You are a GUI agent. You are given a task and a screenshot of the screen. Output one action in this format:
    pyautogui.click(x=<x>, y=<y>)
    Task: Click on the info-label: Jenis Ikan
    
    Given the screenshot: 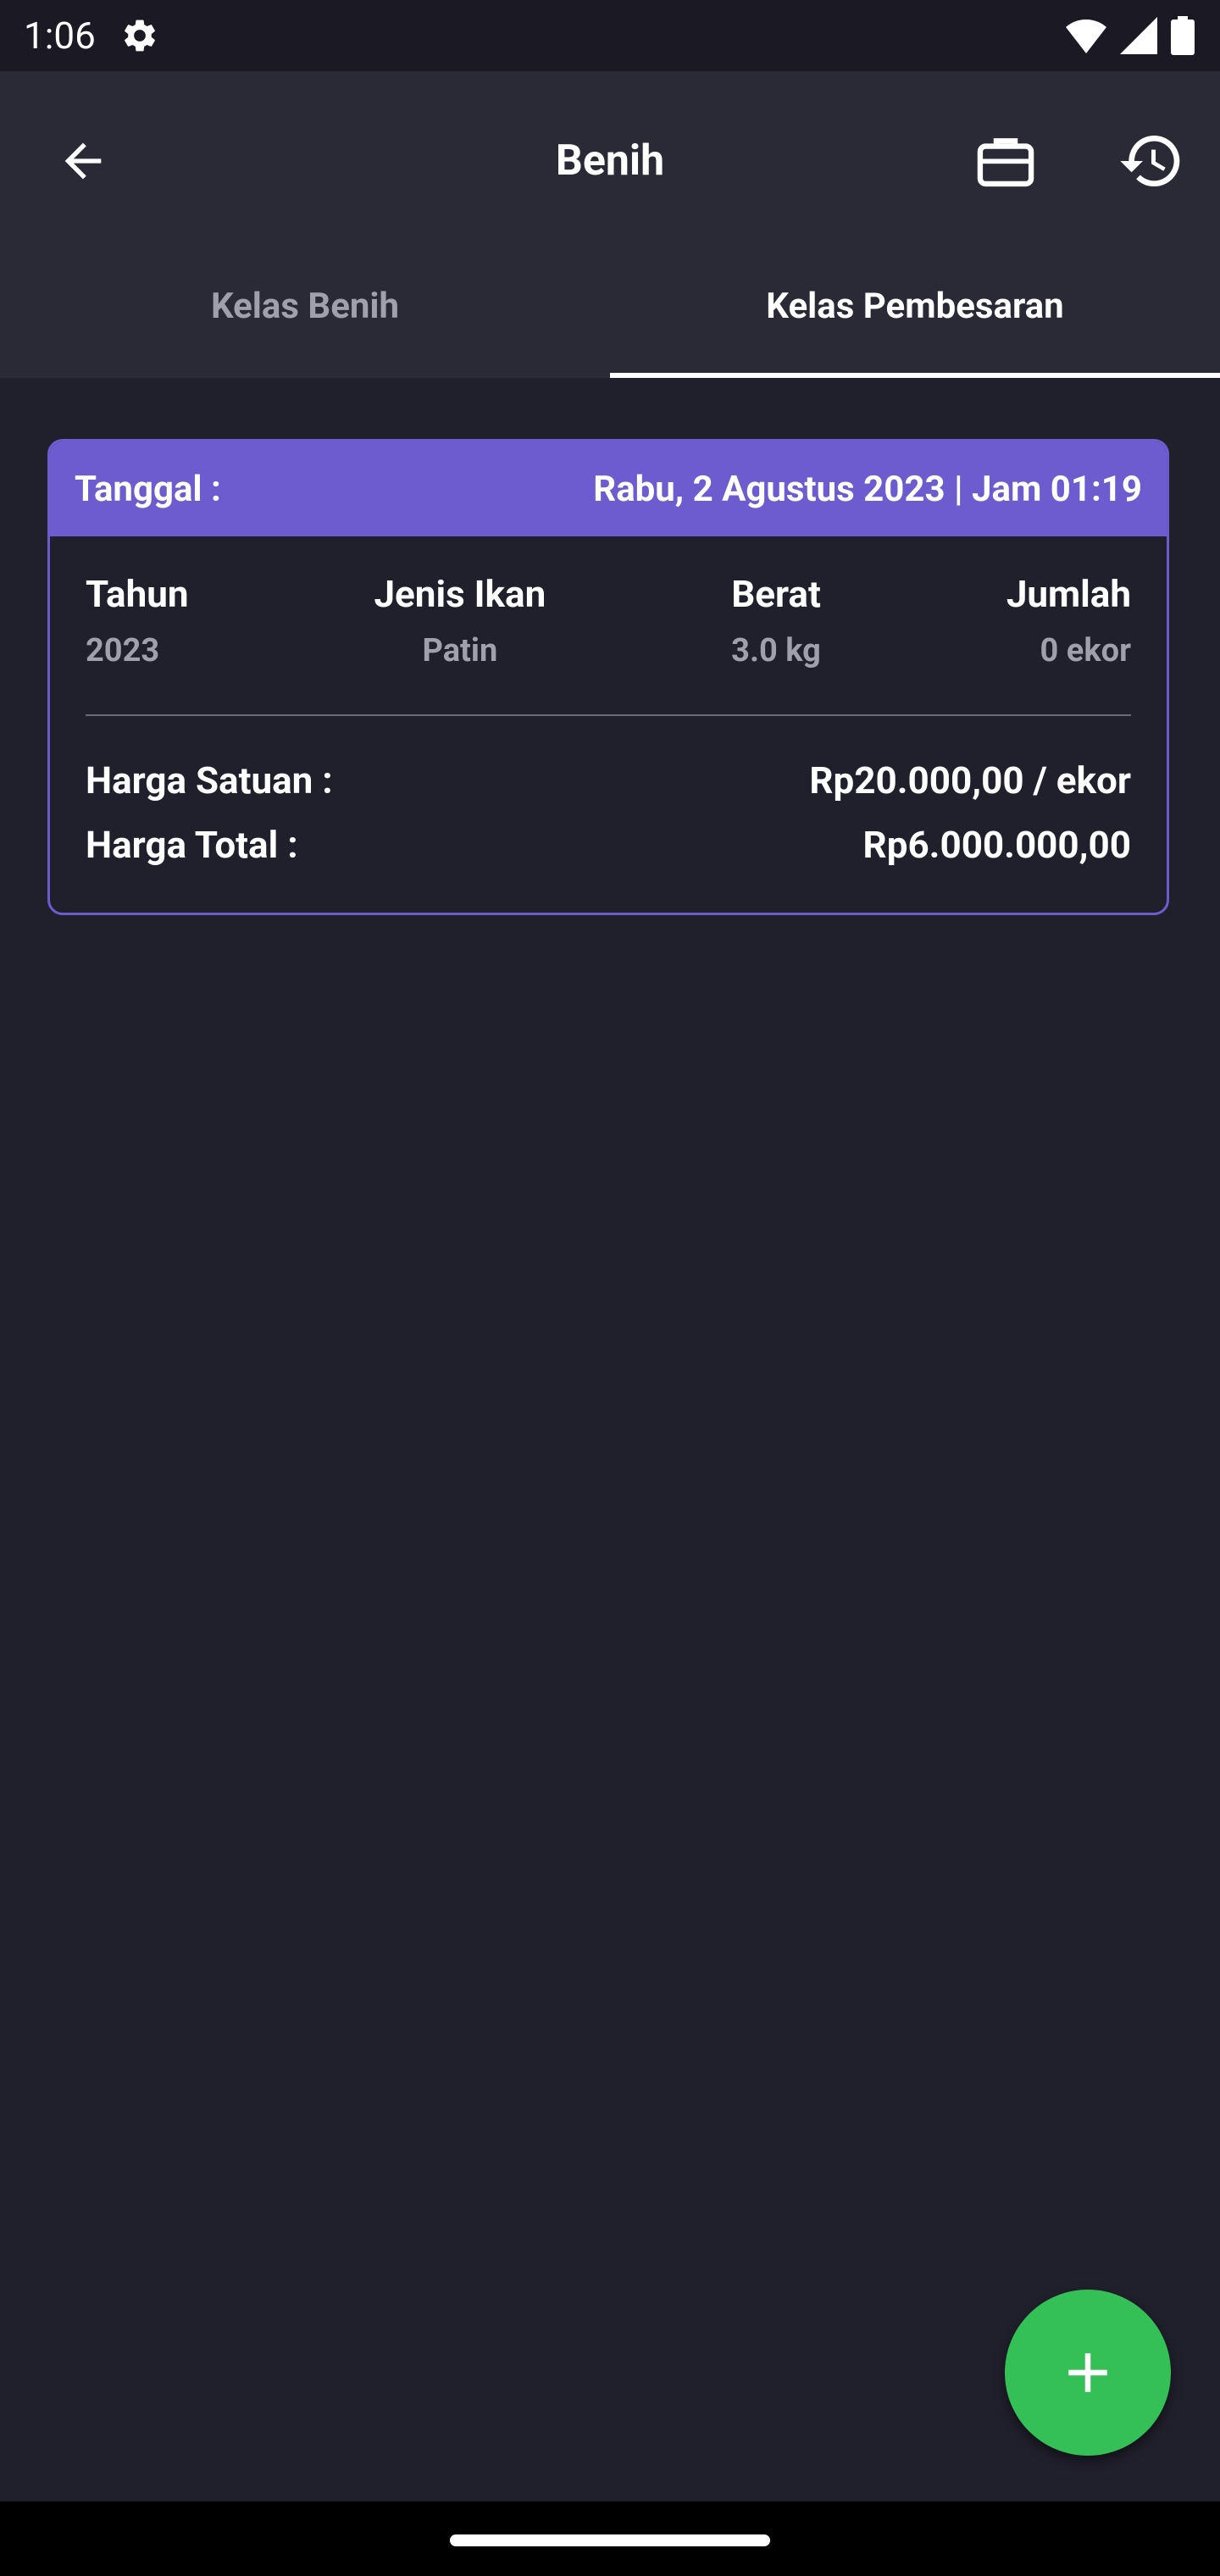 What is the action you would take?
    pyautogui.click(x=460, y=594)
    